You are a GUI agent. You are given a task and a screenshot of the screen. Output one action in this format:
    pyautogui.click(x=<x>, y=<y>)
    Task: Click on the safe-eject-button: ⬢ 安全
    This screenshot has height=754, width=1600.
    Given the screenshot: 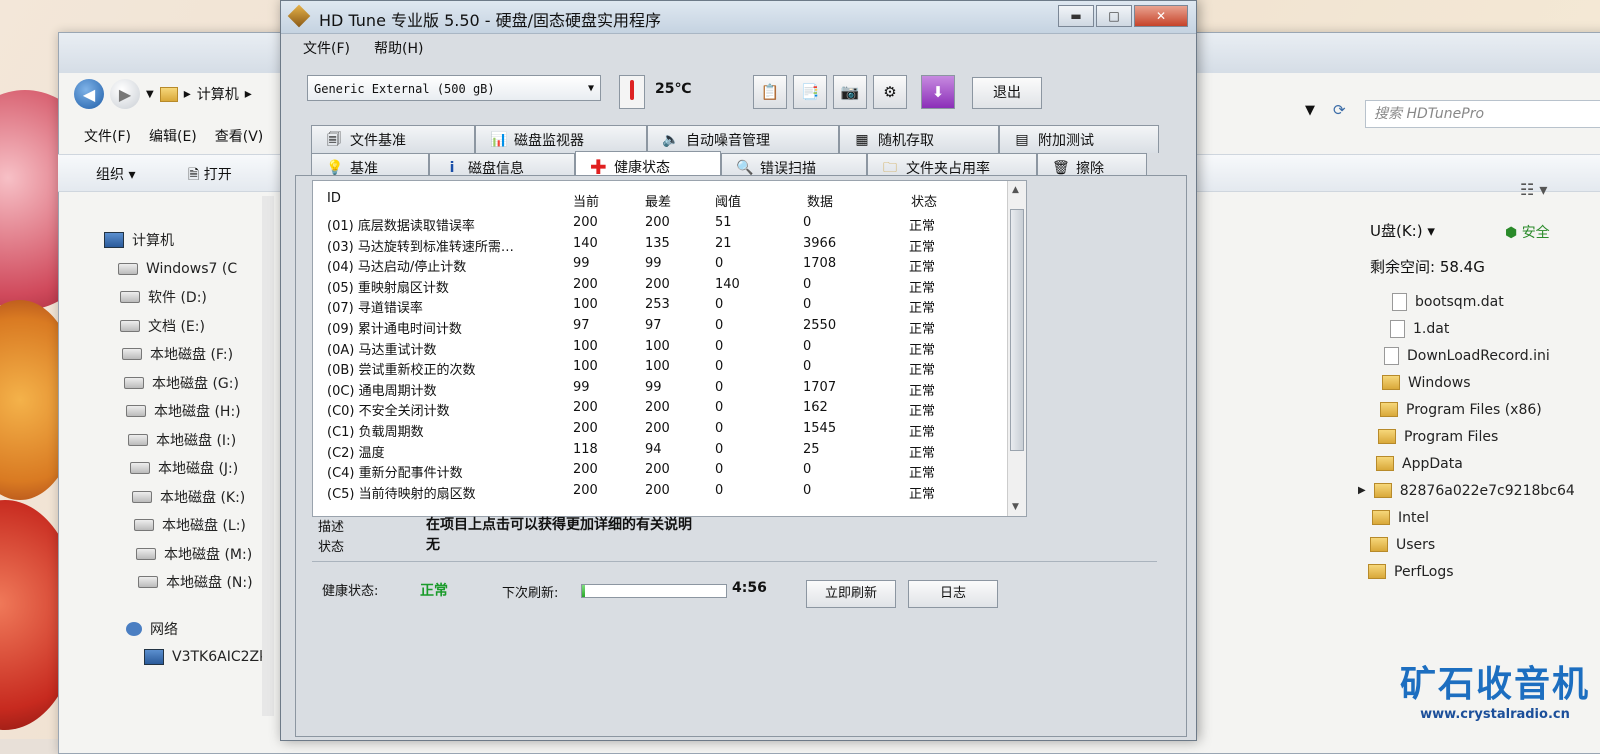 What is the action you would take?
    pyautogui.click(x=1527, y=232)
    